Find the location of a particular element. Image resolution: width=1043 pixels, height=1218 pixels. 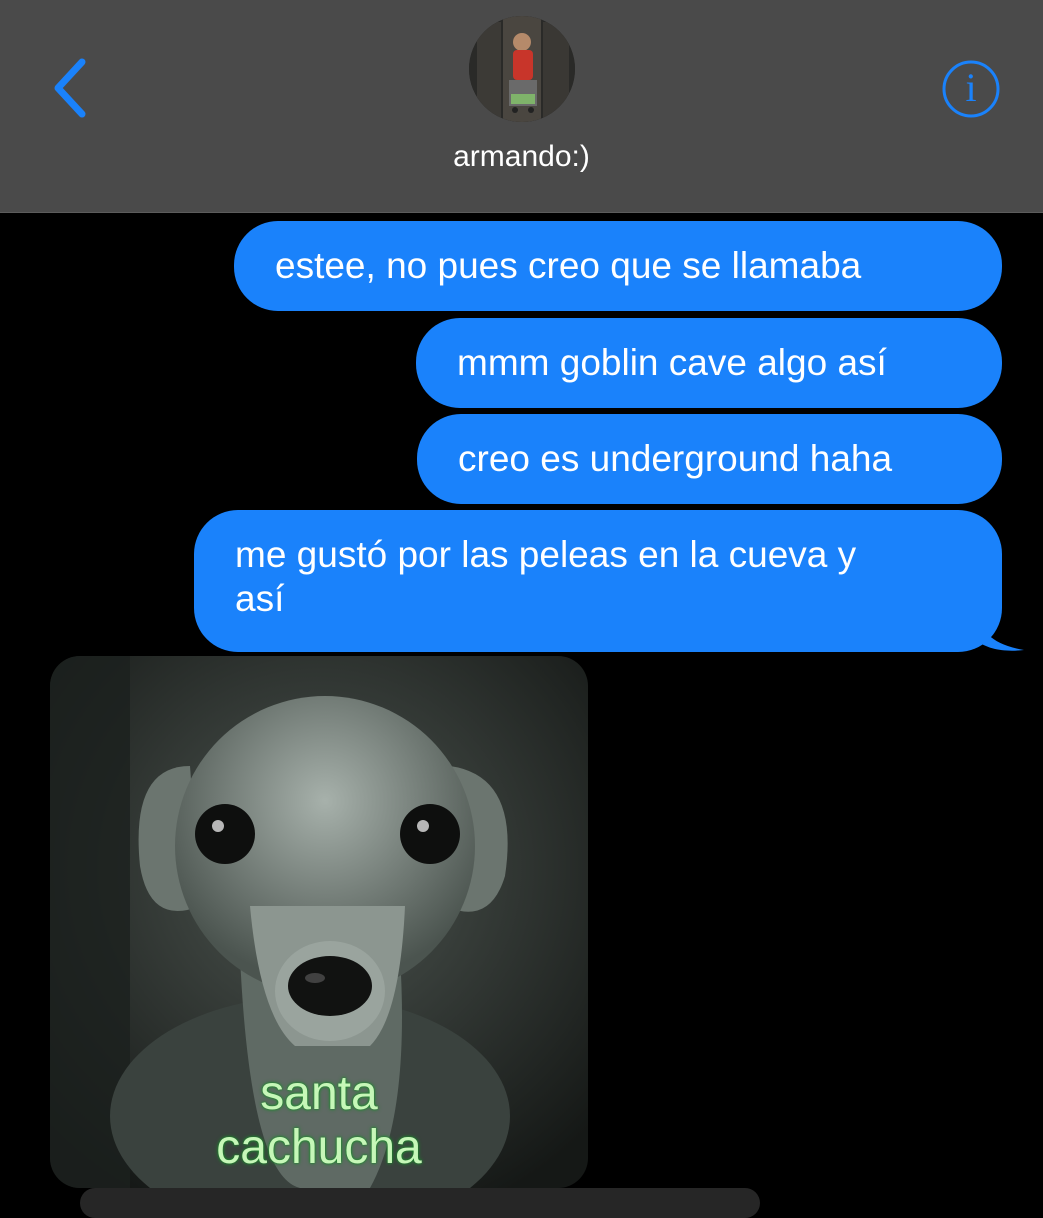

back-button is located at coordinates (74, 88).